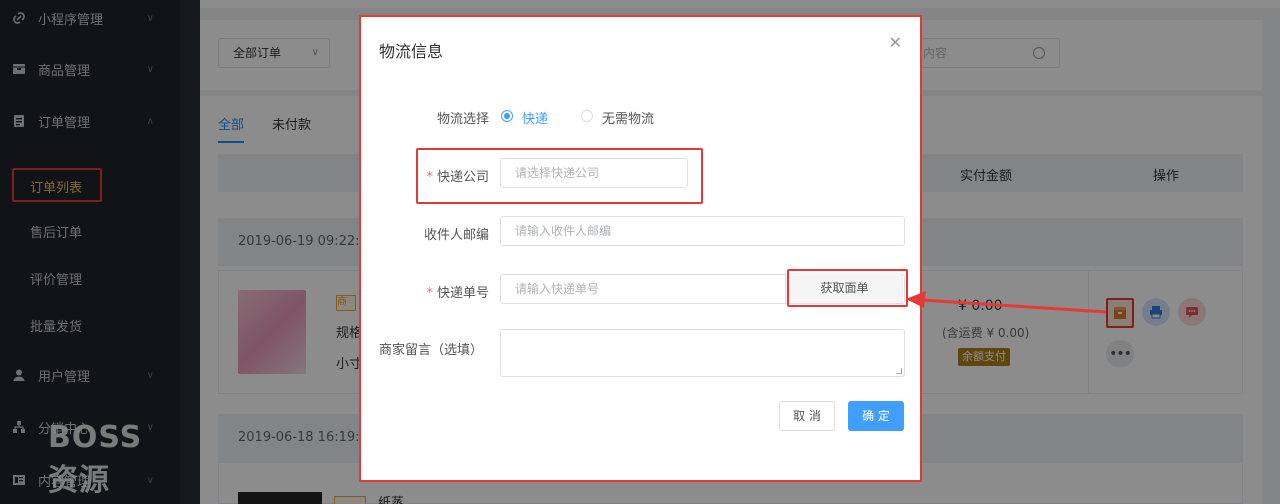 This screenshot has height=504, width=1280. Describe the element at coordinates (702, 231) in the screenshot. I see `zip-input: 请输入收件人邮编` at that location.